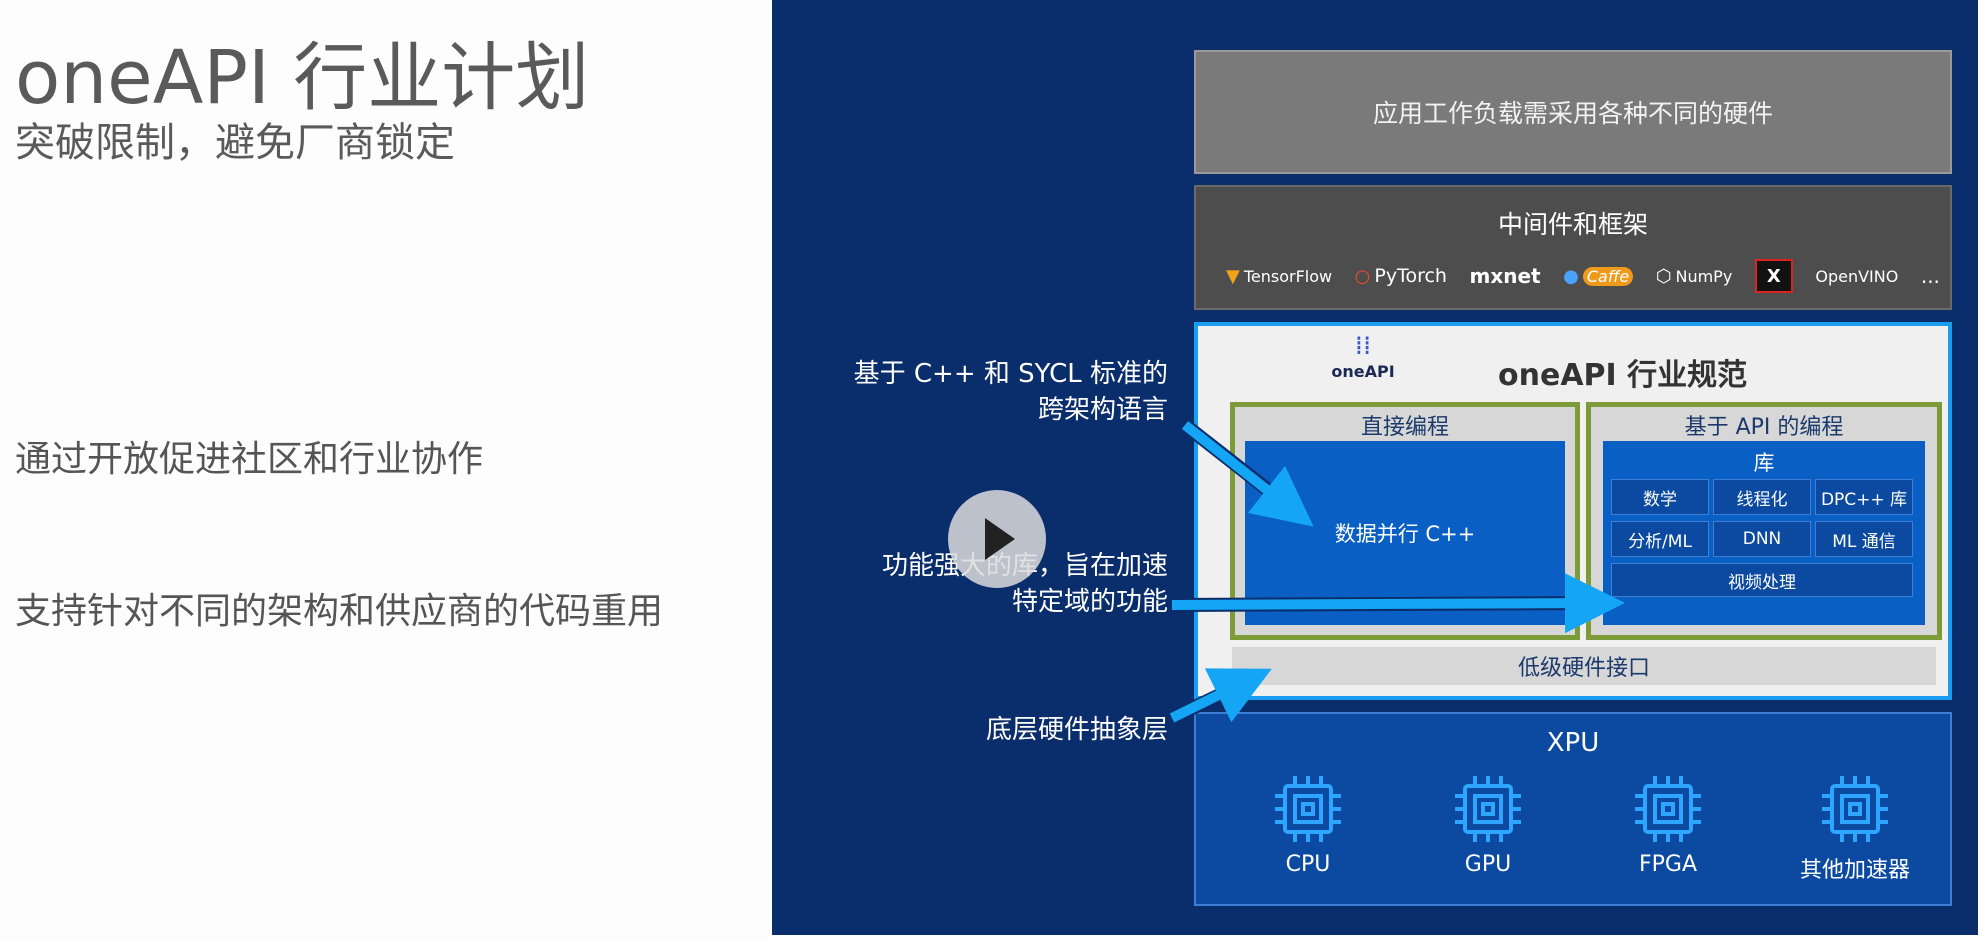 The height and width of the screenshot is (941, 1978). Describe the element at coordinates (1375, 938) in the screenshot. I see `bottom-strip` at that location.